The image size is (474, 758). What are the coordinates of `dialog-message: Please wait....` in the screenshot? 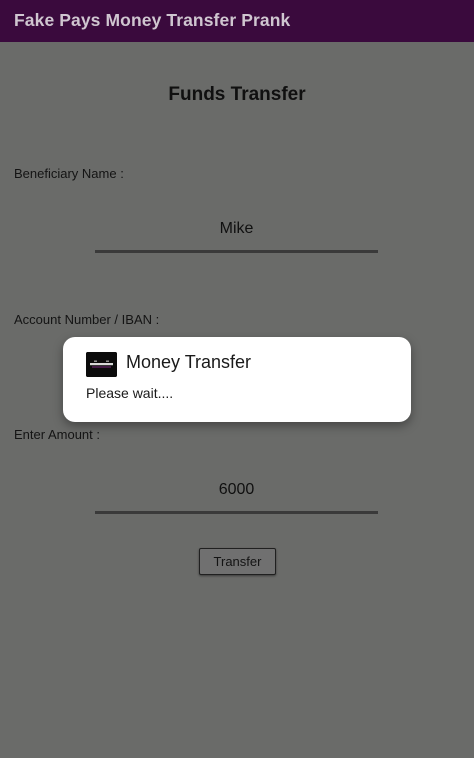 It's located at (130, 393).